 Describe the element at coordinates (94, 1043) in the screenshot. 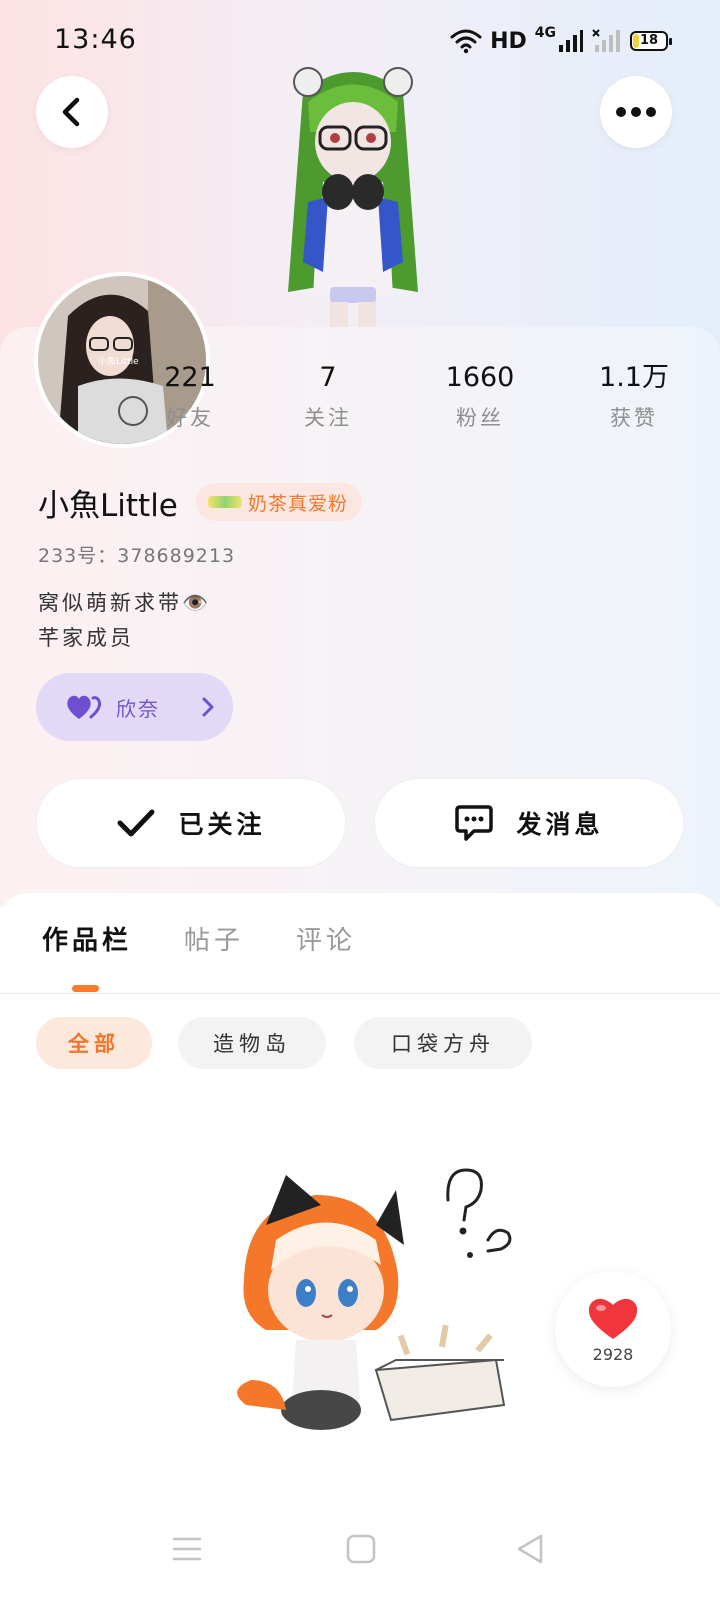

I see `filter-all: 全部` at that location.